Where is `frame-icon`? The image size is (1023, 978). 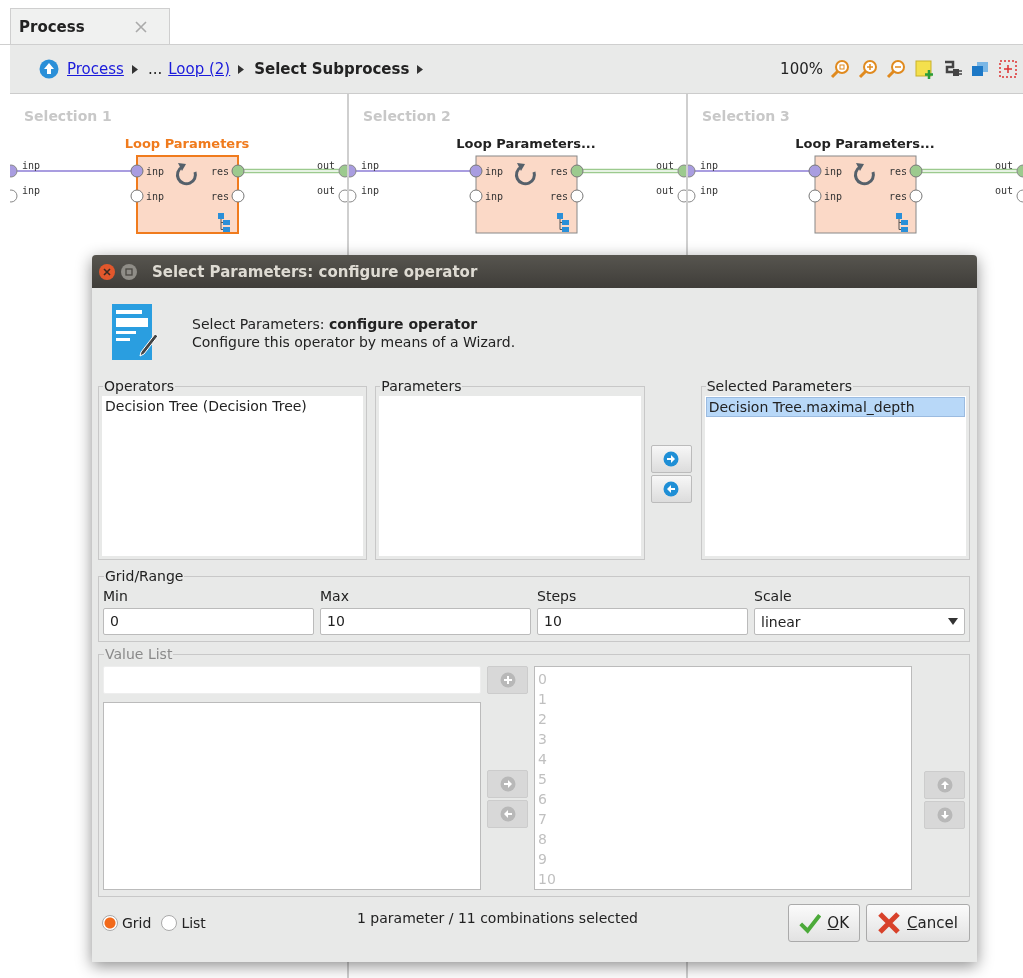 frame-icon is located at coordinates (1008, 69).